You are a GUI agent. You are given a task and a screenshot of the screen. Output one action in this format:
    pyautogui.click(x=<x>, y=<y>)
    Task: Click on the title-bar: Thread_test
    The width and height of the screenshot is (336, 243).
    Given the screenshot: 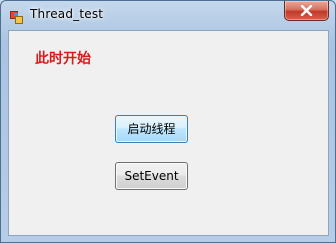 What is the action you would take?
    pyautogui.click(x=168, y=15)
    